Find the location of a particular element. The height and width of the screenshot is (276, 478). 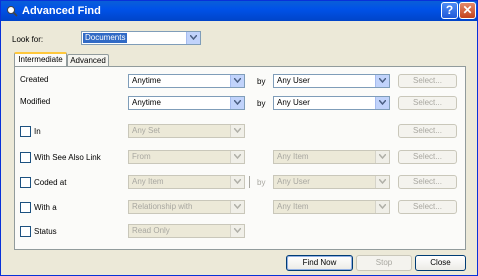

with-a-item-select: Any Item is located at coordinates (331, 207).